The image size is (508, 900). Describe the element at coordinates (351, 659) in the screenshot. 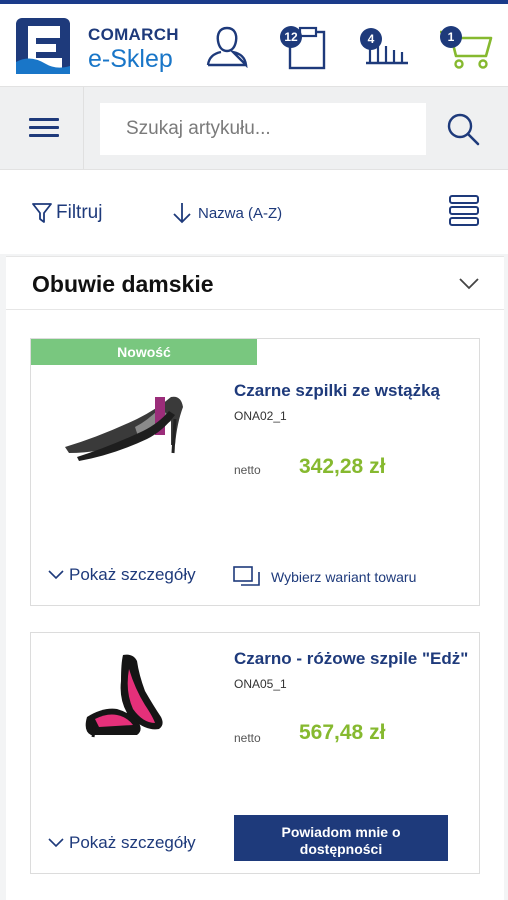

I see `product-name-link: Czarno - różowe szpile "Edż"` at that location.